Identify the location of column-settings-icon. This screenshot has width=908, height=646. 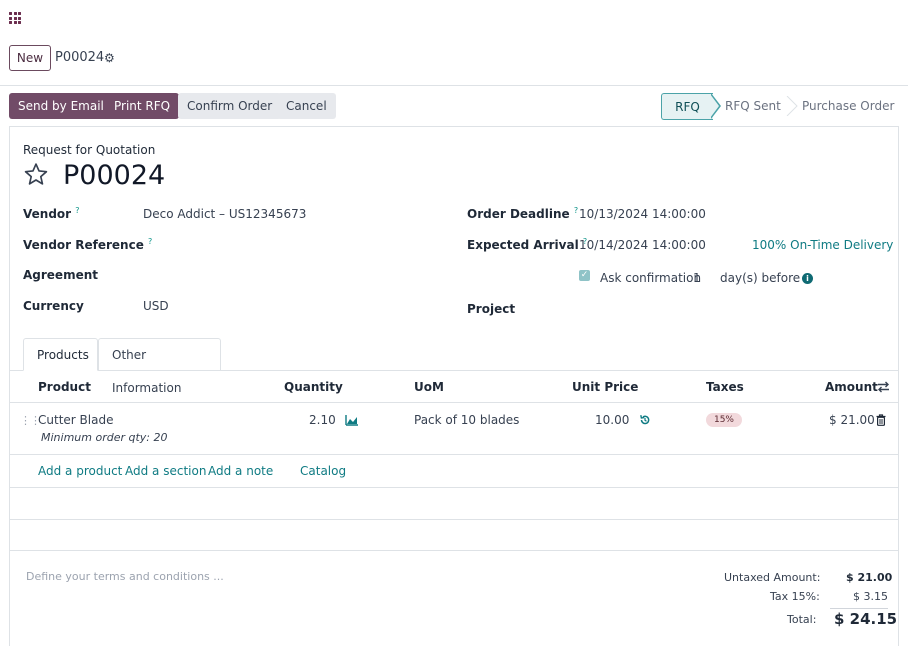
(883, 387).